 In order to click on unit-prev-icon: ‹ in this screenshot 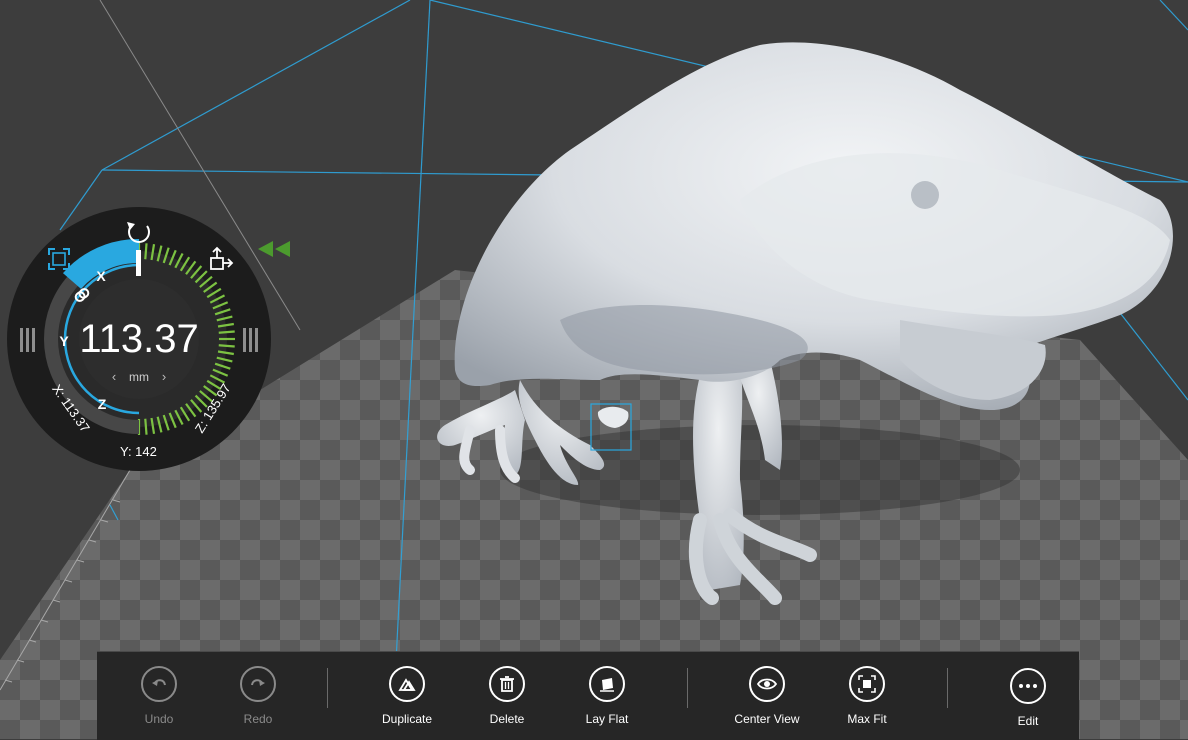, I will do `click(114, 376)`.